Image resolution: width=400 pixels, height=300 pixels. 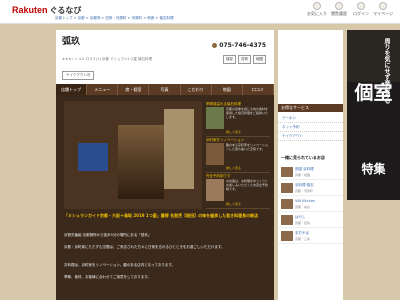 I want to click on tab-seats: 席・個室, so click(x=134, y=89).